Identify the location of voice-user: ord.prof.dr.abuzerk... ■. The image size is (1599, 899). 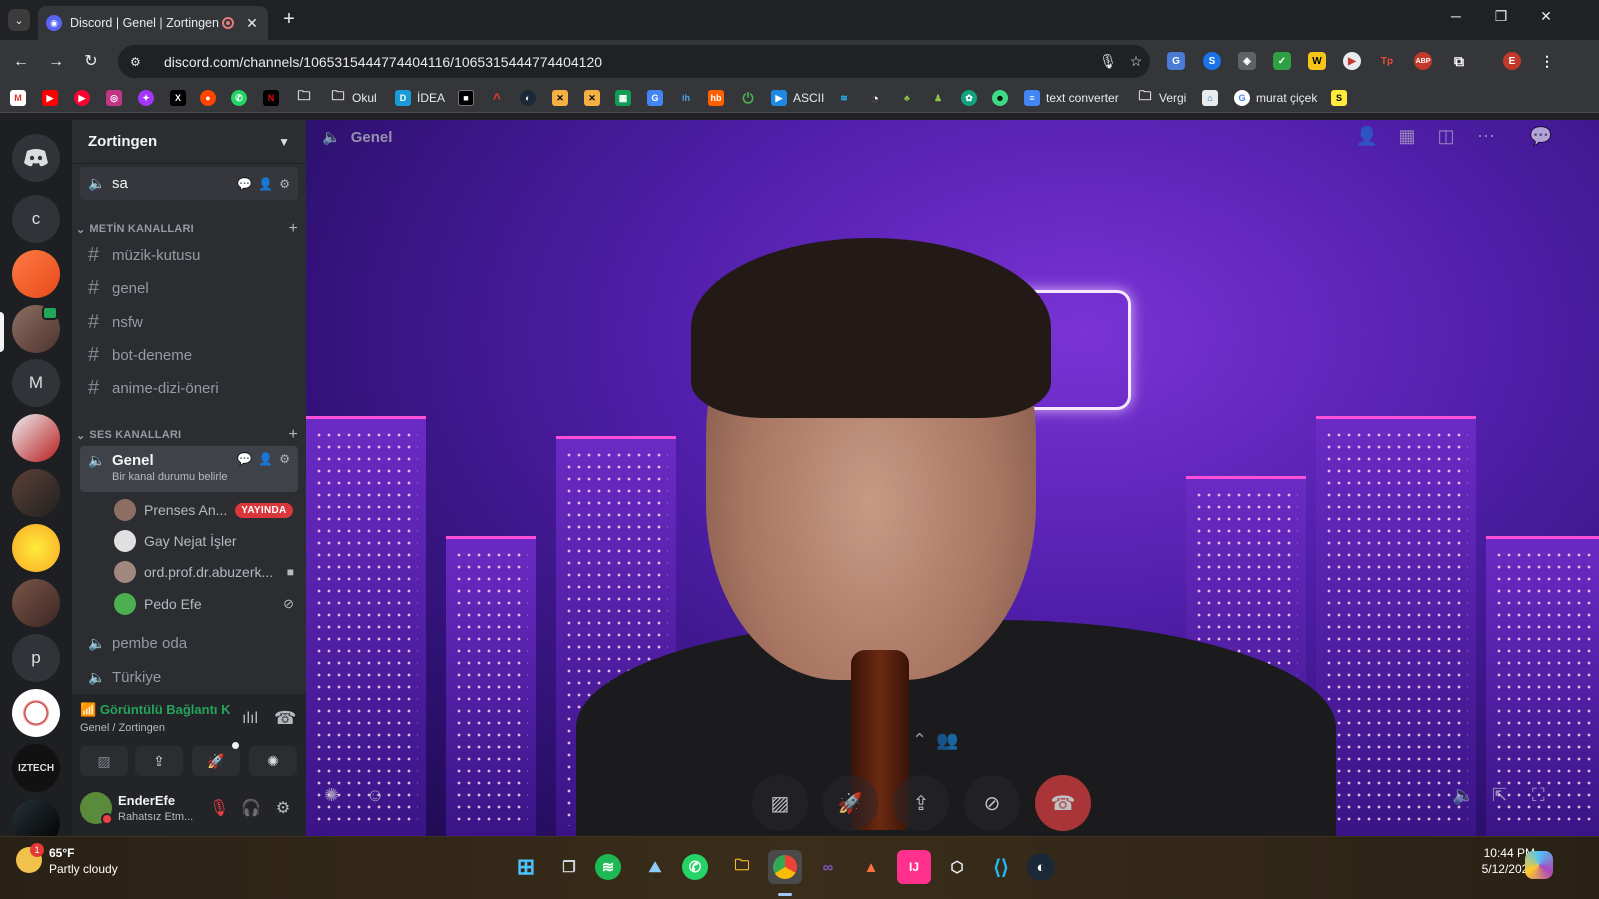
(204, 572).